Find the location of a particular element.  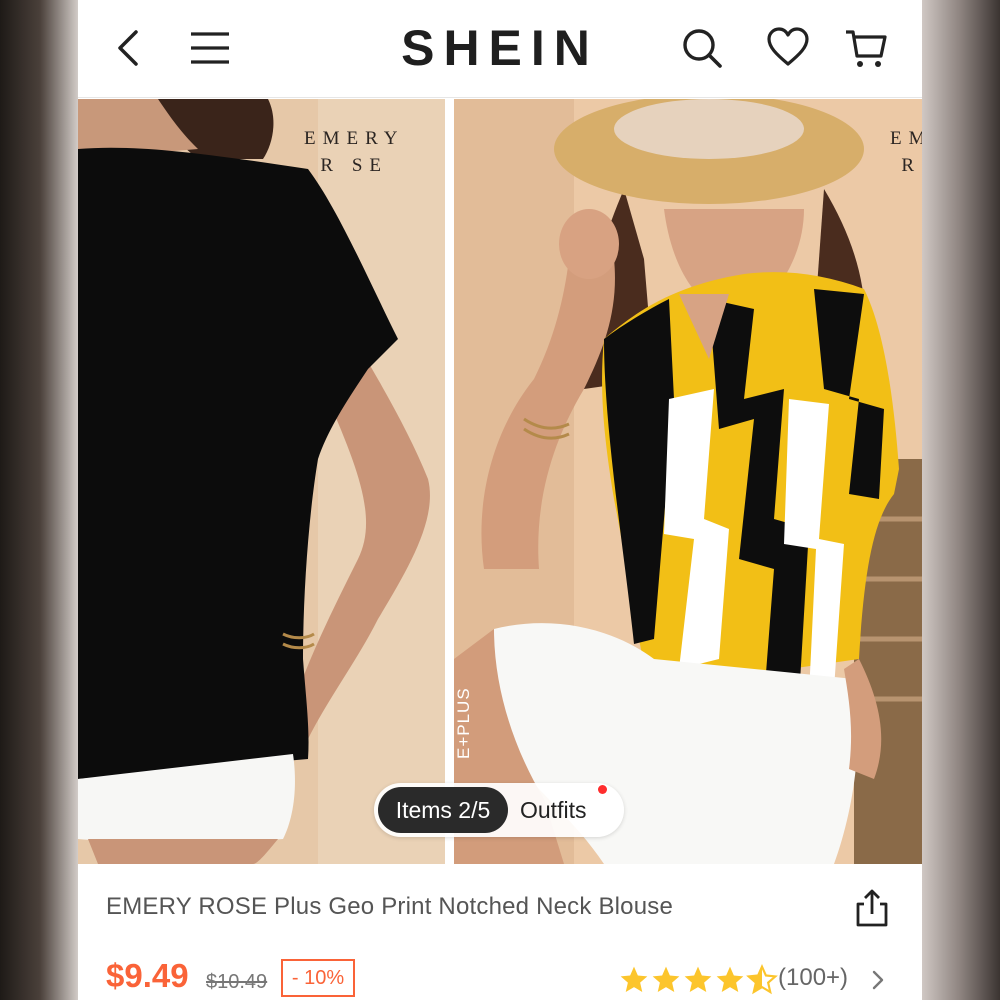

original-price: $10.49 is located at coordinates (237, 982).